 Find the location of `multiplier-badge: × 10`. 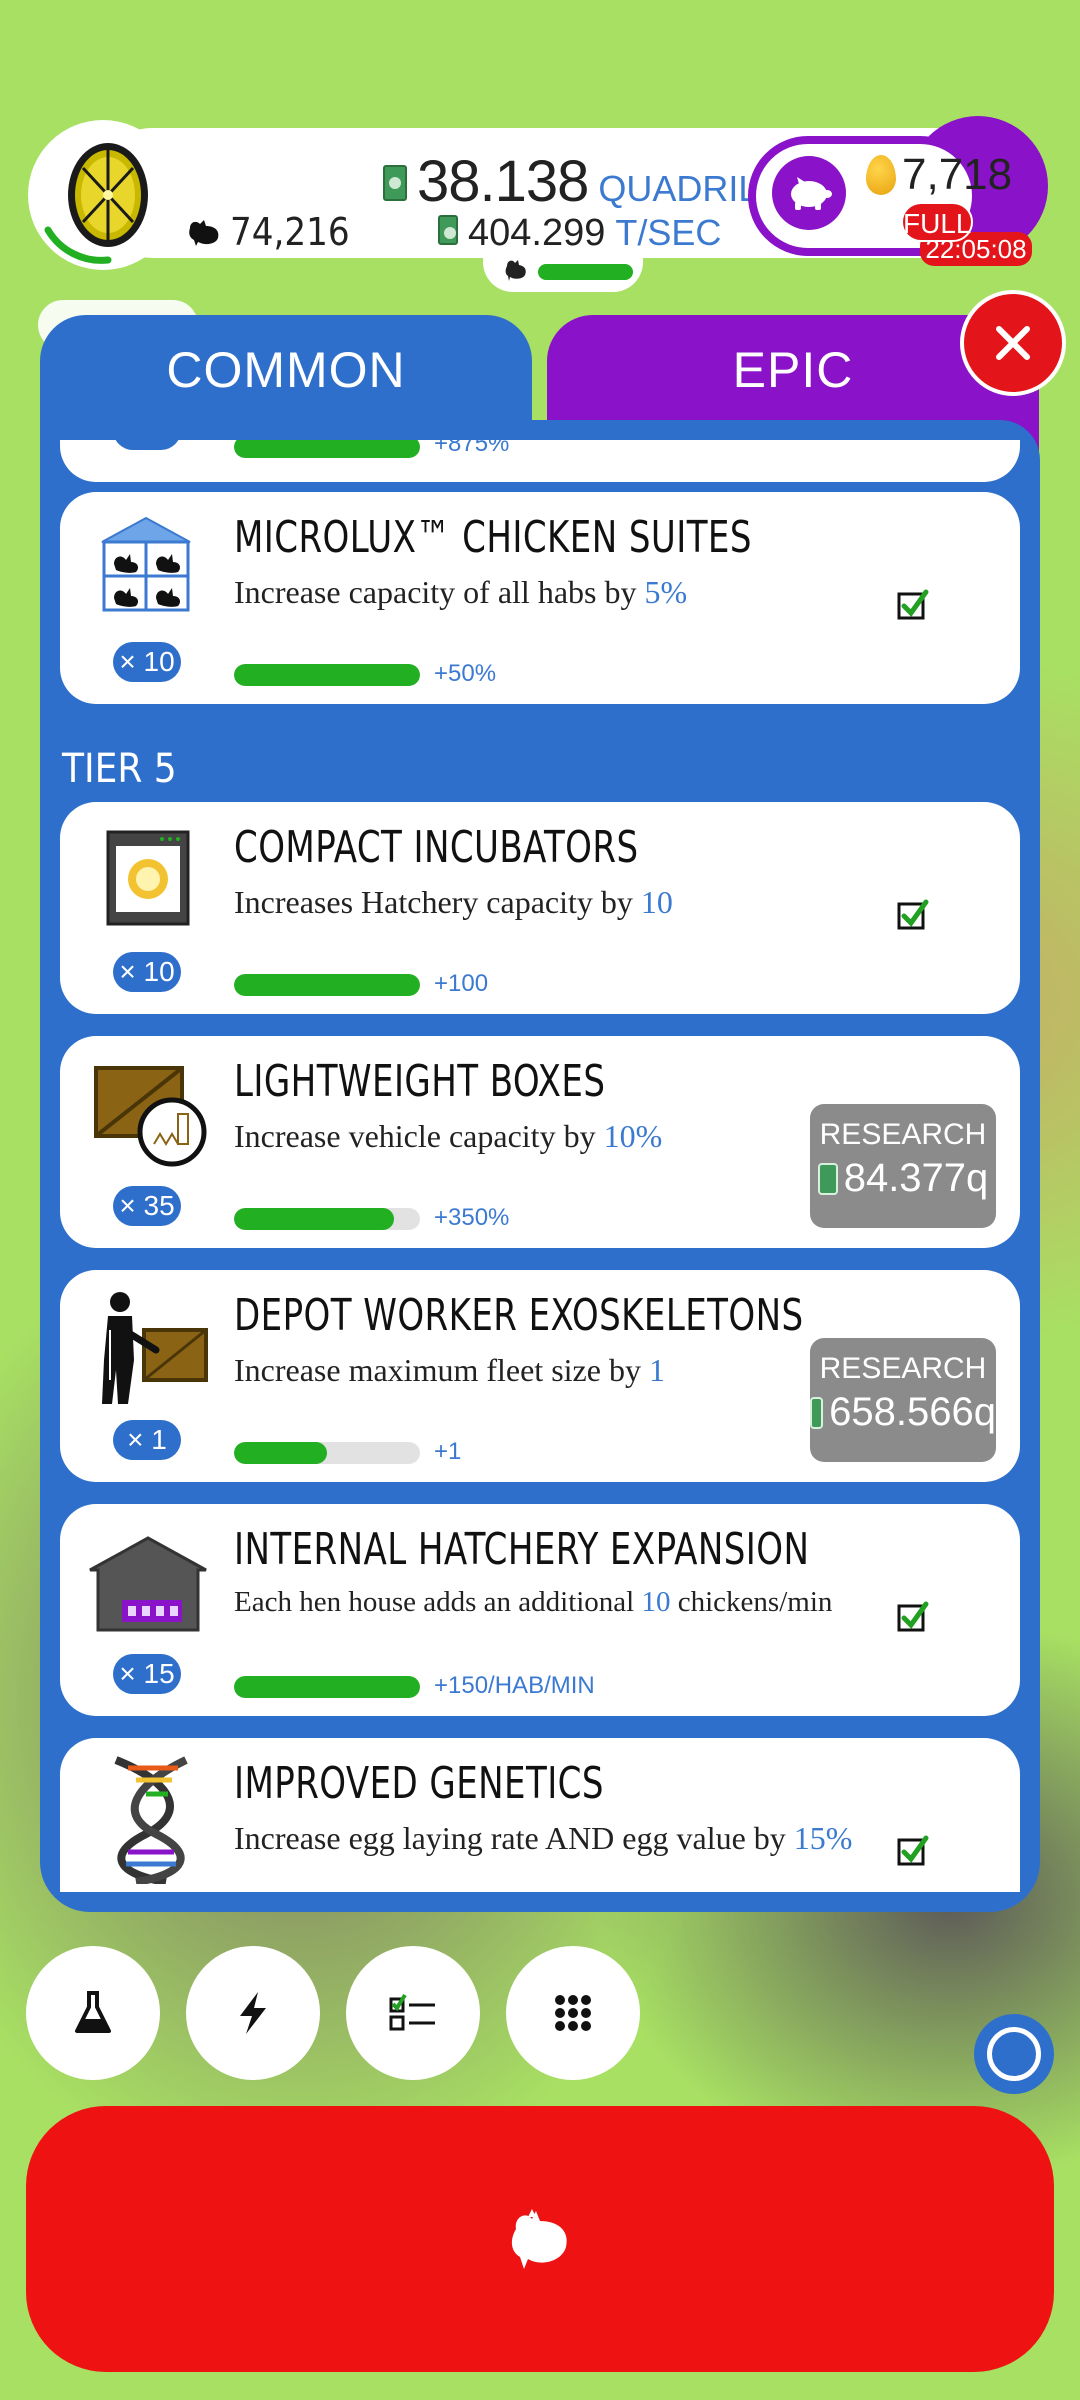

multiplier-badge: × 10 is located at coordinates (147, 662).